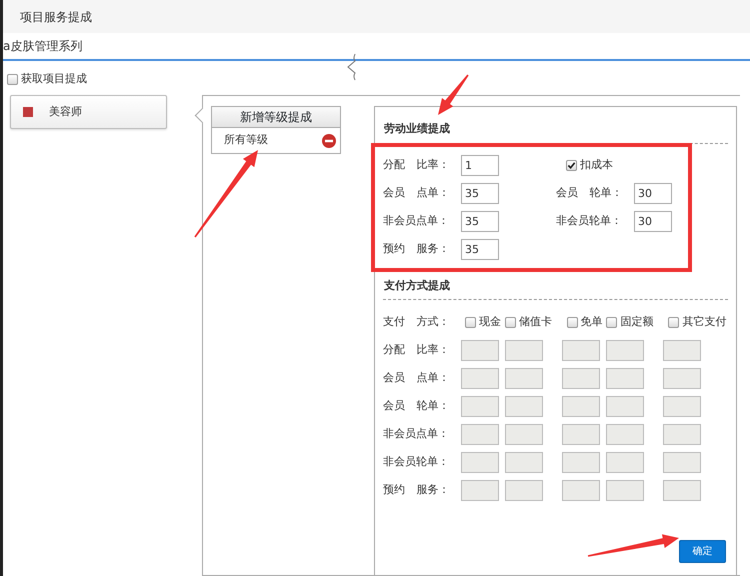 This screenshot has width=750, height=576. I want to click on section-title: 劳动业绩提成, so click(417, 129).